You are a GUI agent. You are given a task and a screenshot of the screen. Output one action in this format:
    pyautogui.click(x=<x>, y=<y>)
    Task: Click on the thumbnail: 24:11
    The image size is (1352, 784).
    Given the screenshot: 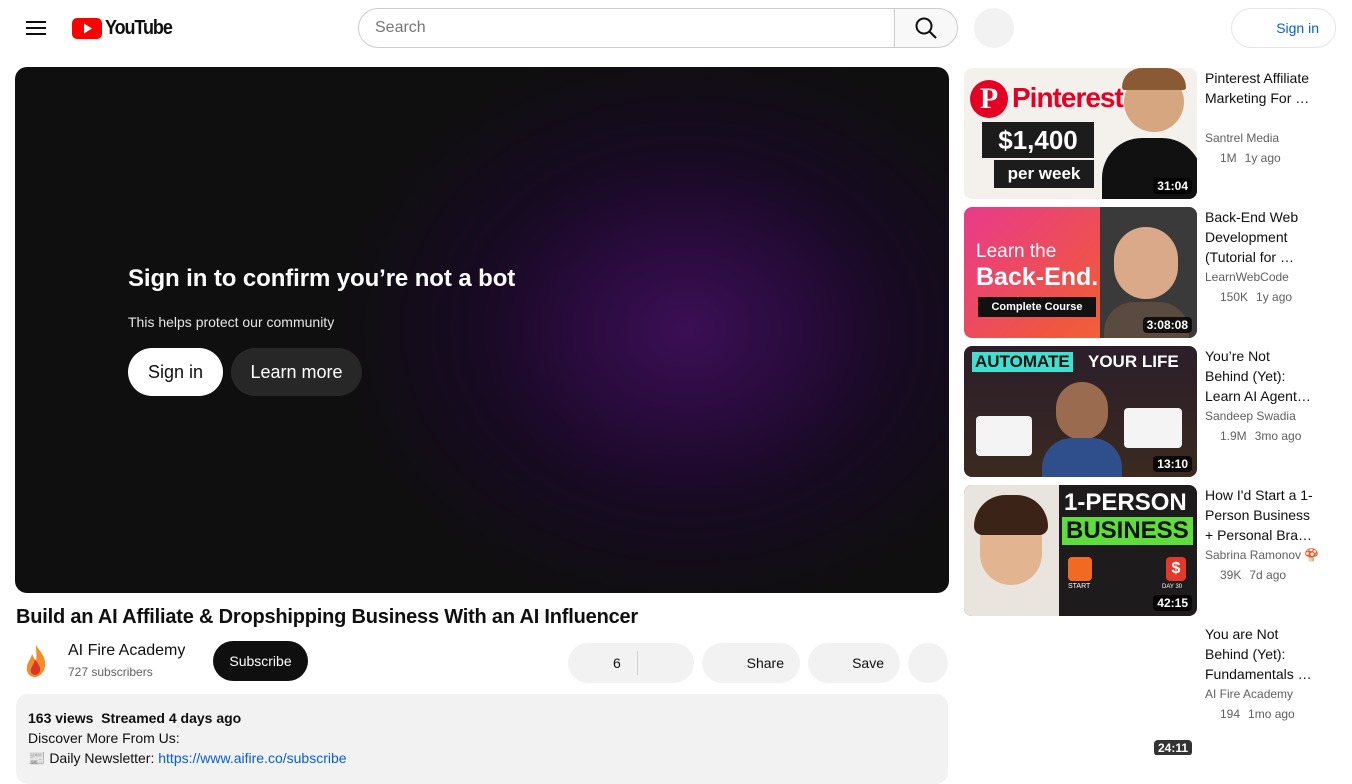 What is the action you would take?
    pyautogui.click(x=1080, y=689)
    